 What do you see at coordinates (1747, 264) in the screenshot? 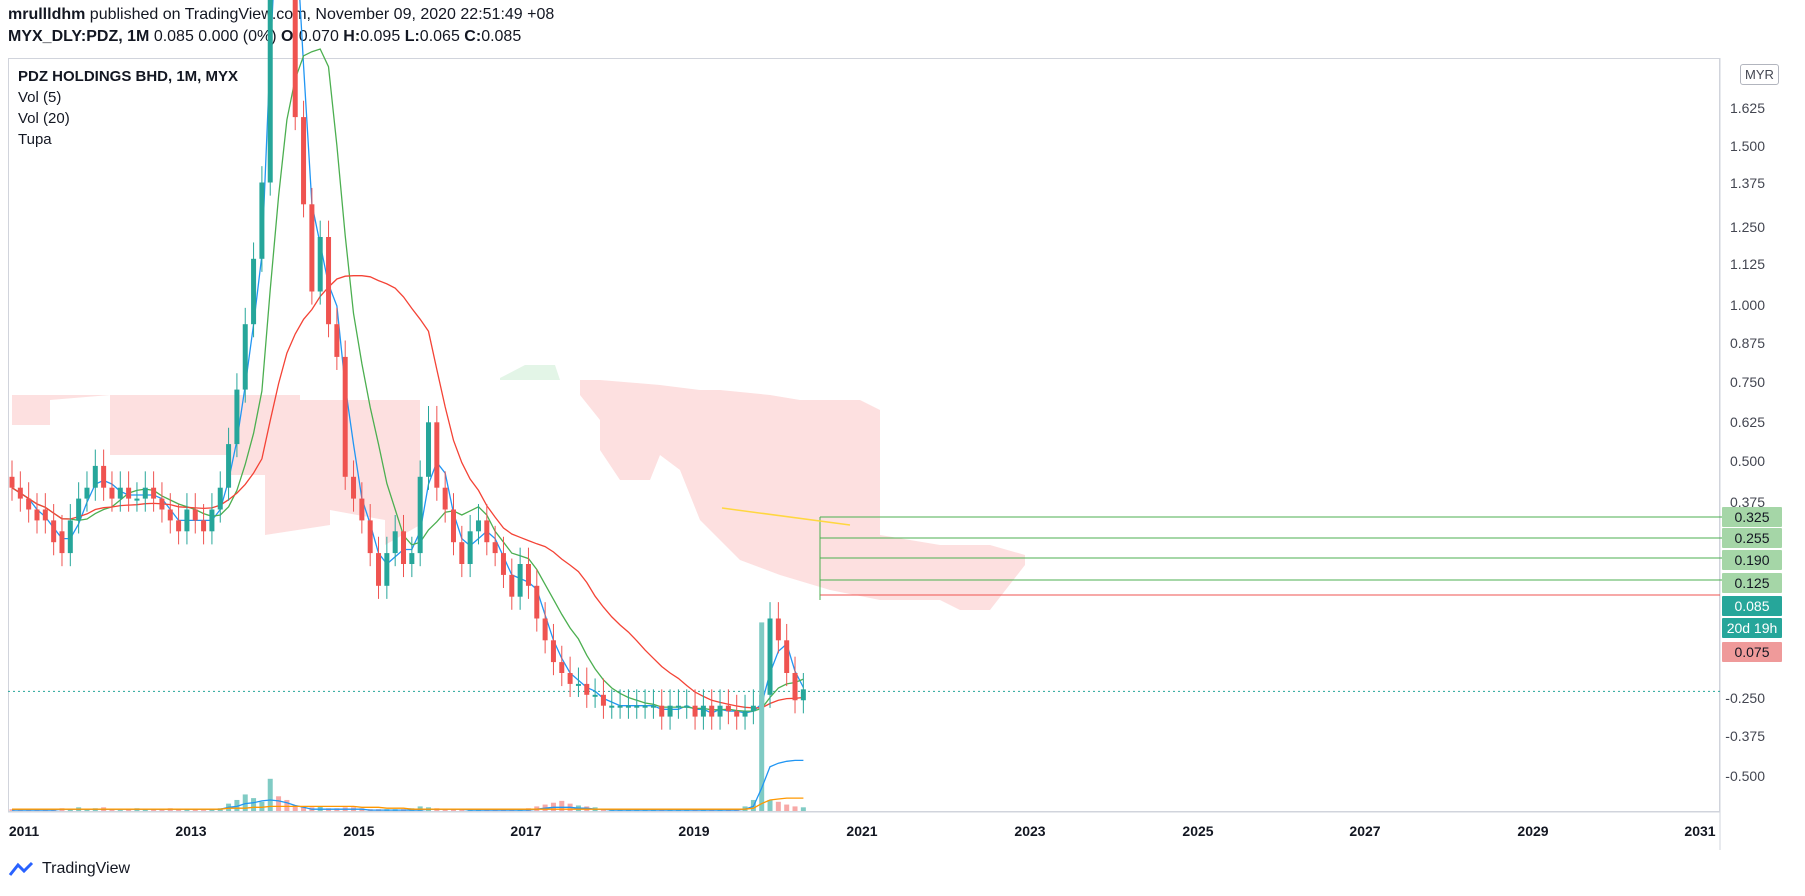
I see `y-tick-label: 1.125` at bounding box center [1747, 264].